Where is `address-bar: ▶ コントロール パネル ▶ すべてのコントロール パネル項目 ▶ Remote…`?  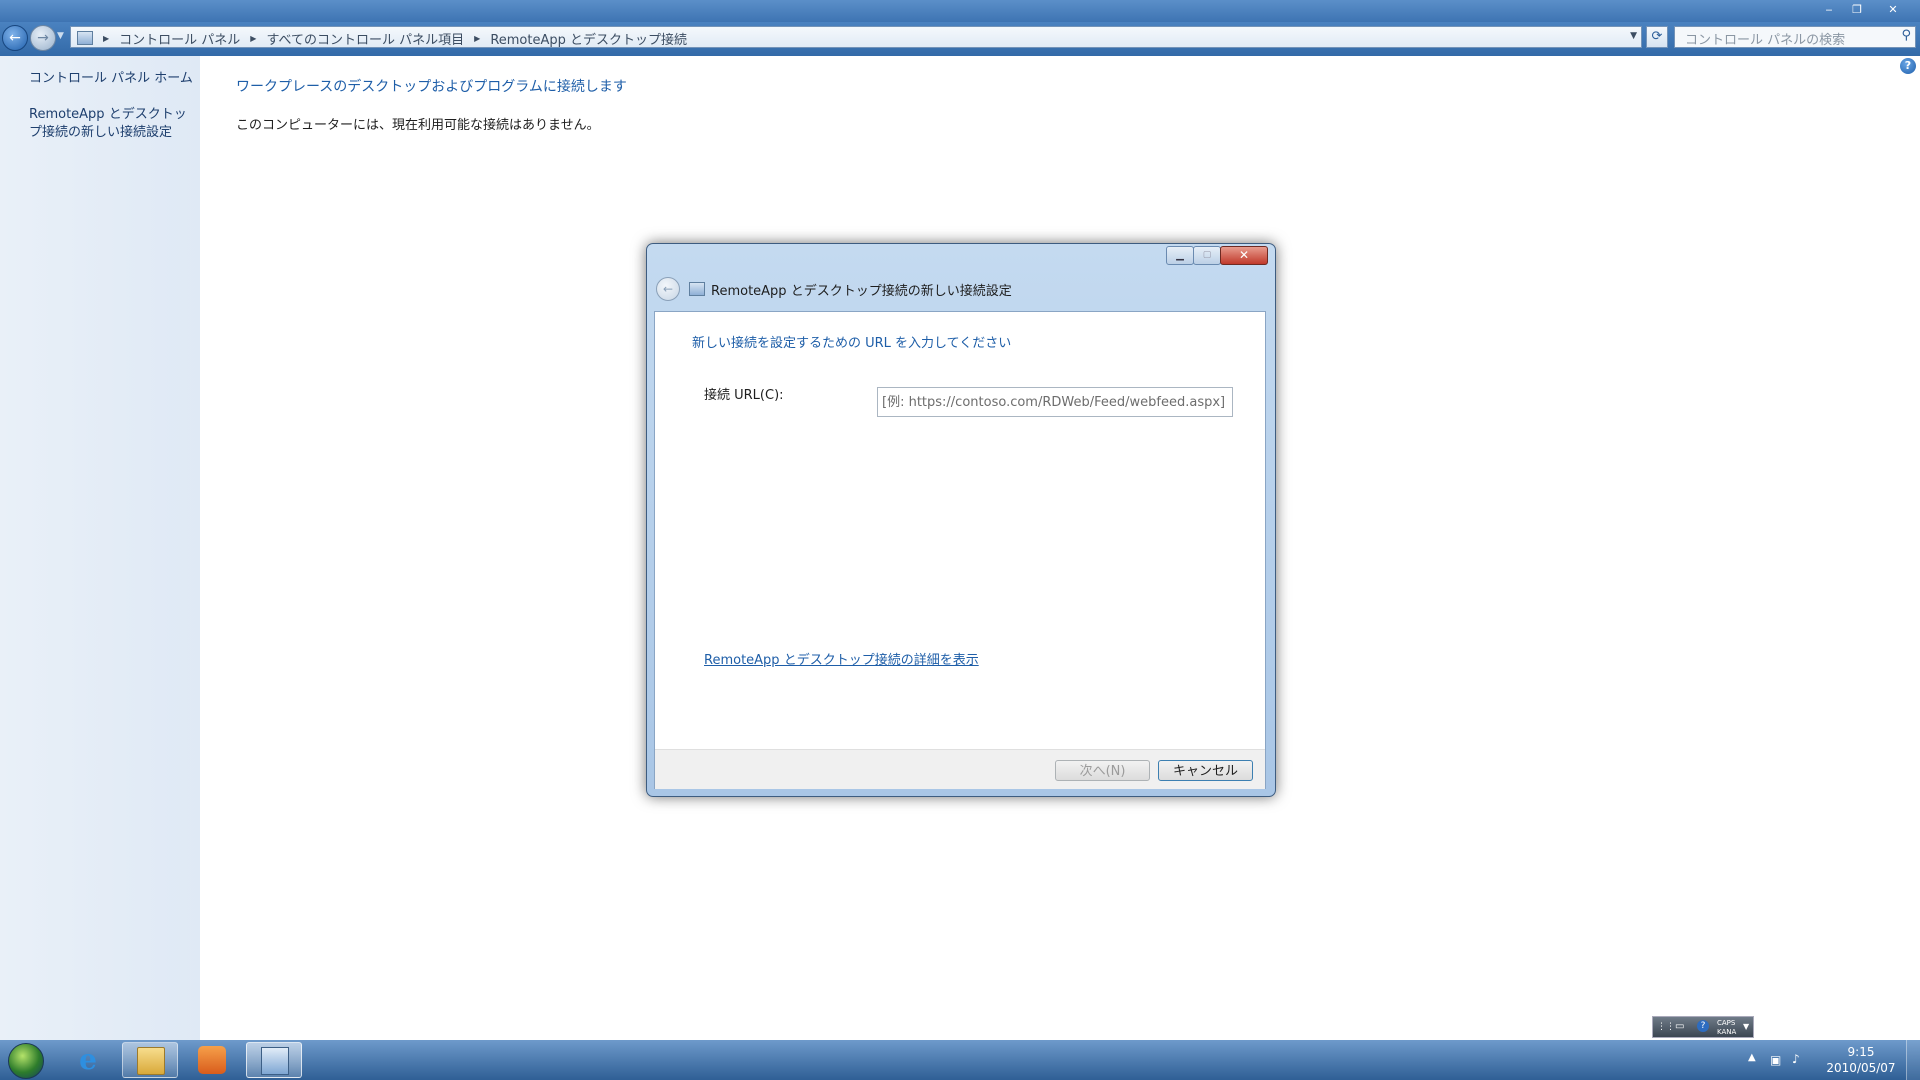
address-bar: ▶ コントロール パネル ▶ すべてのコントロール パネル項目 ▶ Remote… is located at coordinates (856, 37).